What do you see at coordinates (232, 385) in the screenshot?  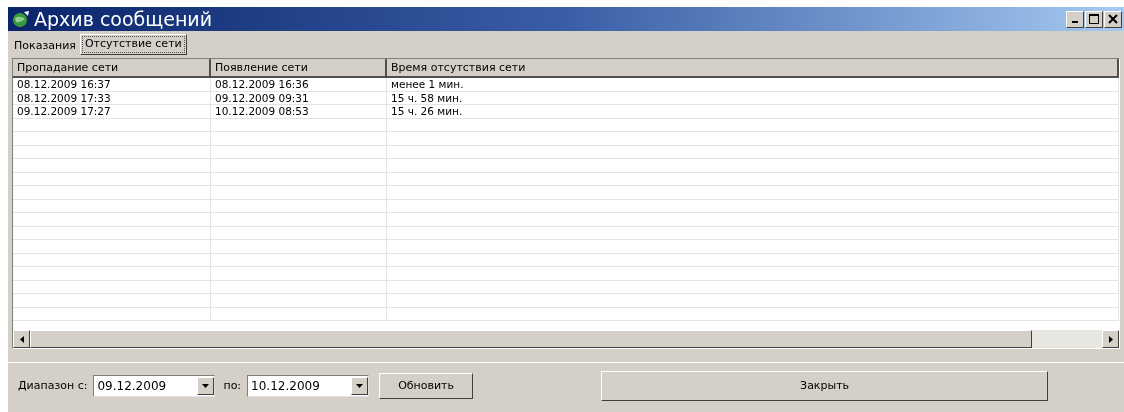 I see `range-to-label: по:` at bounding box center [232, 385].